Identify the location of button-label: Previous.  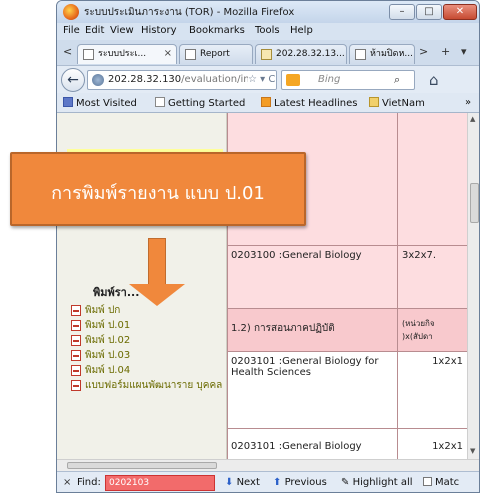
(305, 482).